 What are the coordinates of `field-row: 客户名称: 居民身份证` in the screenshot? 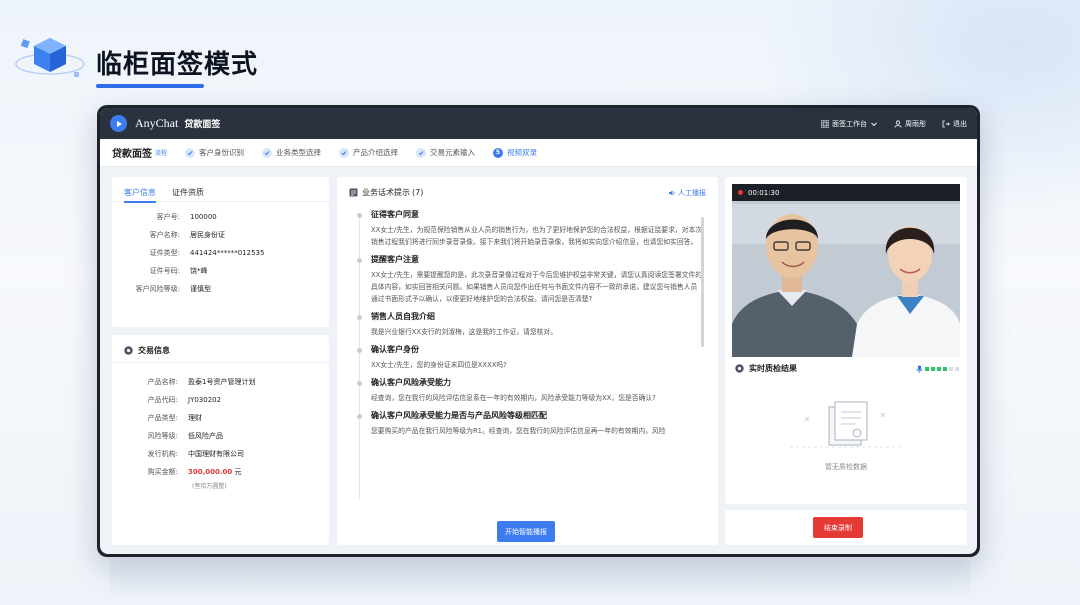 It's located at (224, 235).